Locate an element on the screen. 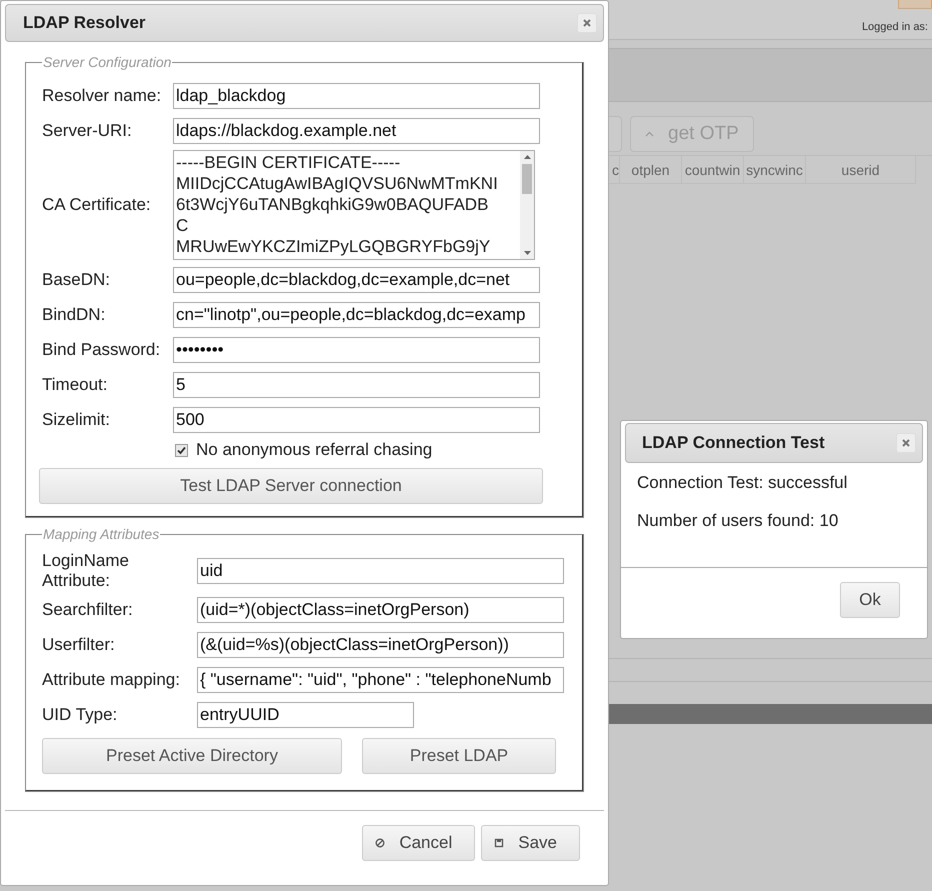 The height and width of the screenshot is (891, 932). input-field: ldap_blackdog is located at coordinates (356, 95).